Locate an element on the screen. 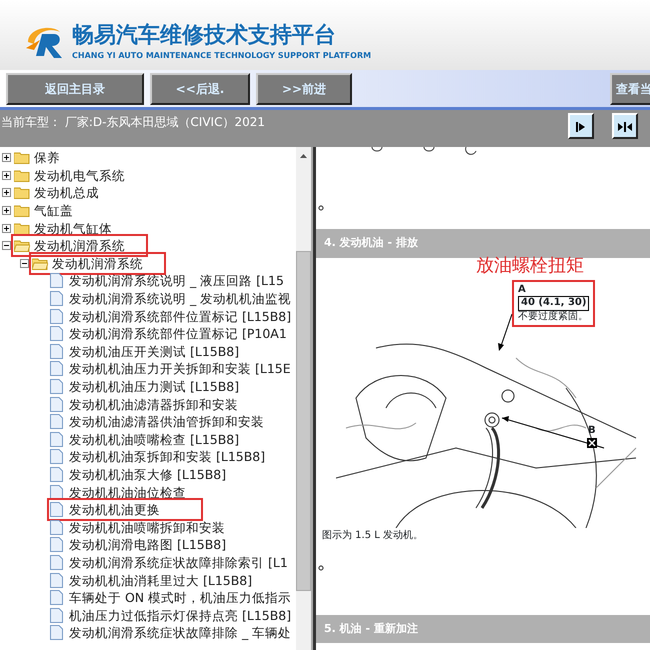 The height and width of the screenshot is (650, 650). nav-button: >>前进 is located at coordinates (304, 88).